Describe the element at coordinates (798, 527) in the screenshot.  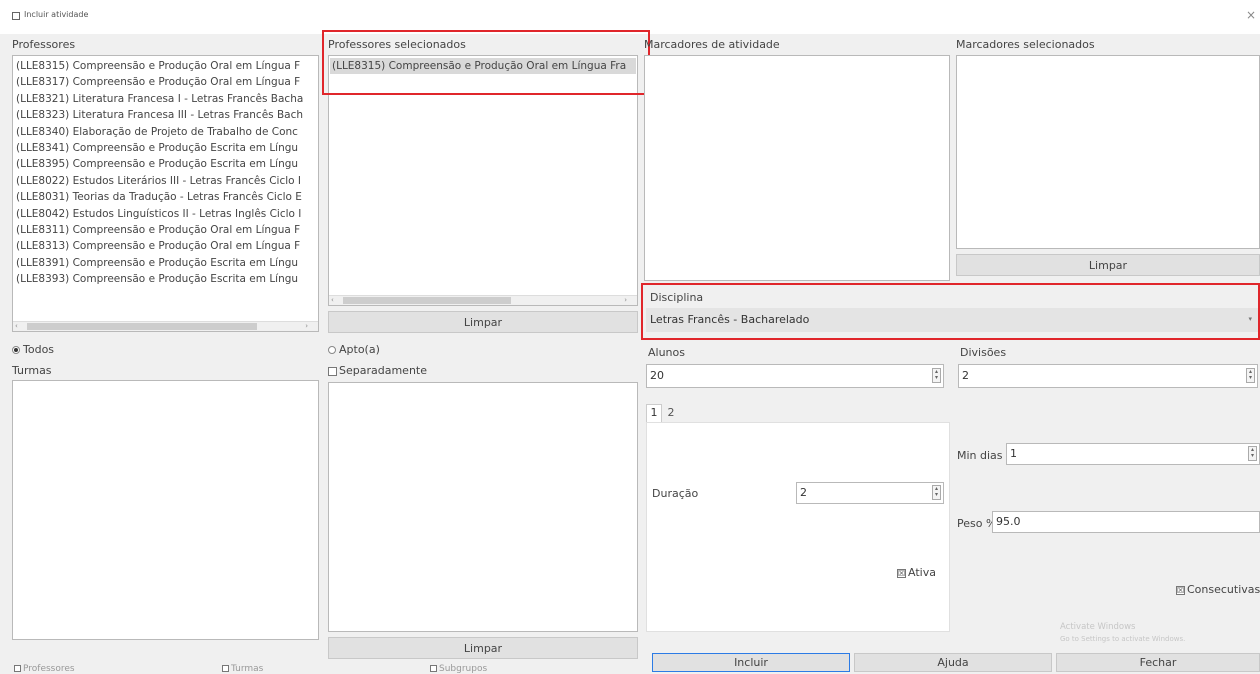
I see `tab-panel` at that location.